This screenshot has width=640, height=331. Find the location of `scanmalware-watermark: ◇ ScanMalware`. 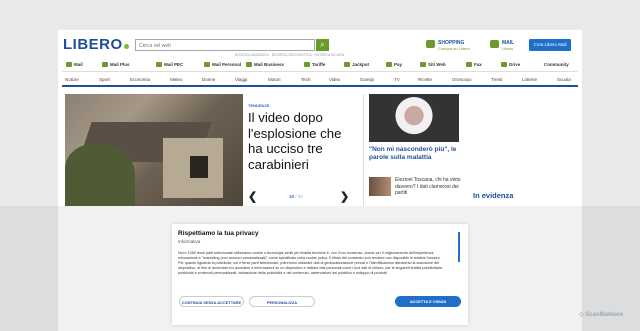

scanmalware-watermark: ◇ ScanMalware is located at coordinates (601, 315).